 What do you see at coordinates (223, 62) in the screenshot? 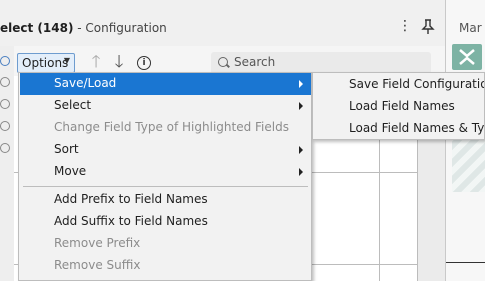
I see `search-icon` at bounding box center [223, 62].